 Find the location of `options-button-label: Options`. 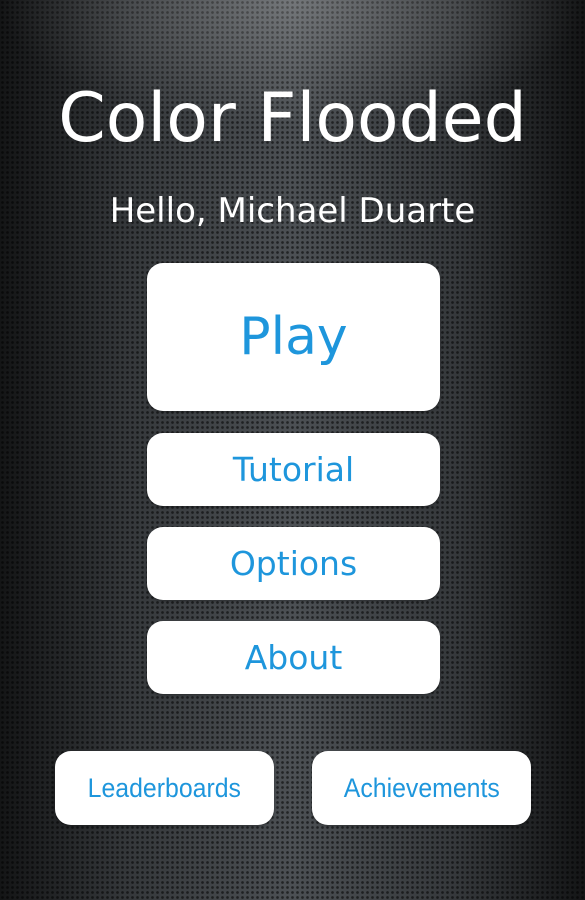

options-button-label: Options is located at coordinates (293, 563).